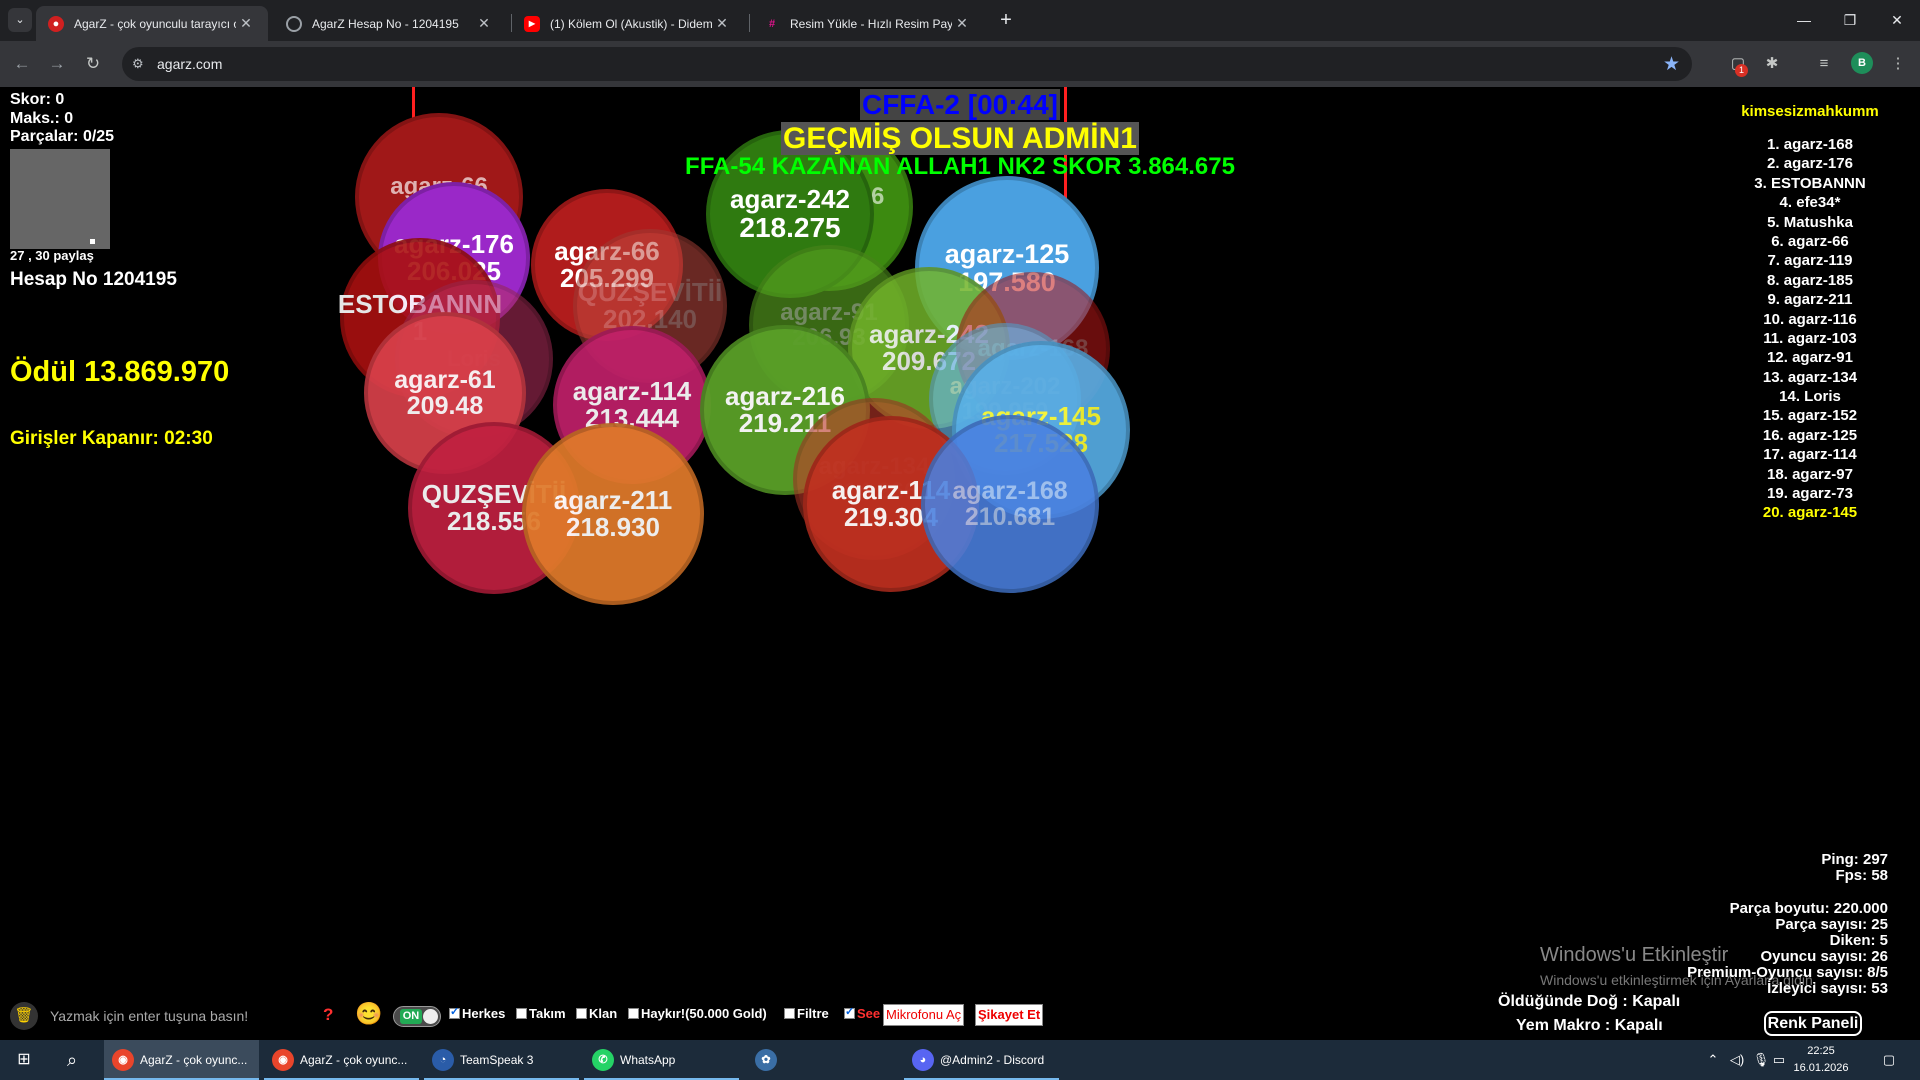 This screenshot has width=1920, height=1080. I want to click on checkbox-haykir: Haykır!(50.000 Gold), so click(697, 1013).